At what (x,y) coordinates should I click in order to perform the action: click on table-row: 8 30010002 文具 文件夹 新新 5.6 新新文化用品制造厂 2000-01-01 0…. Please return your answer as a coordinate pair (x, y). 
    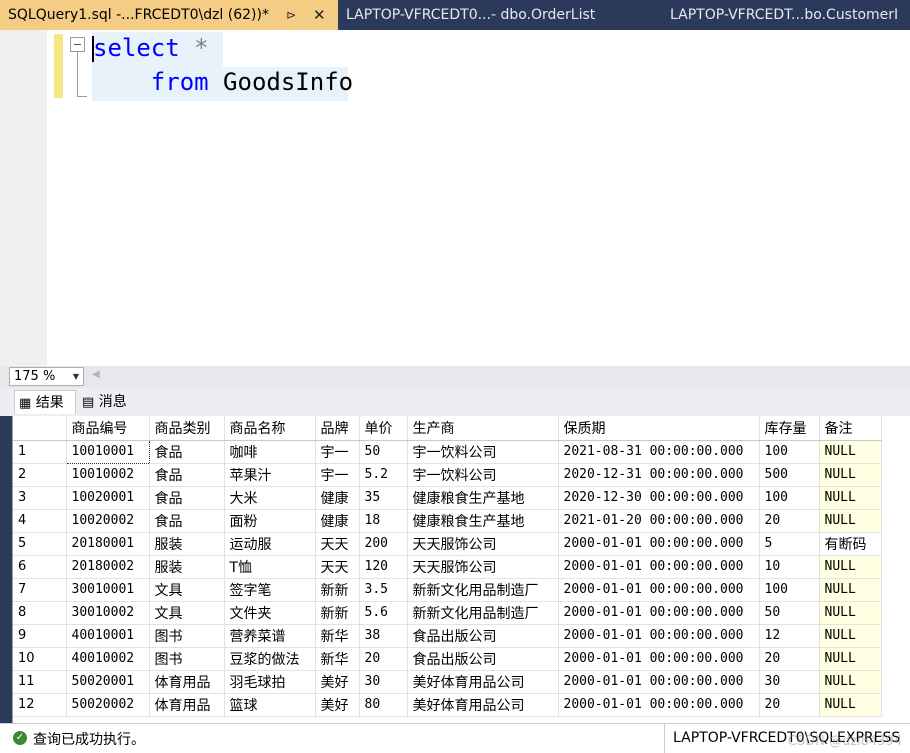
    Looking at the image, I should click on (447, 613).